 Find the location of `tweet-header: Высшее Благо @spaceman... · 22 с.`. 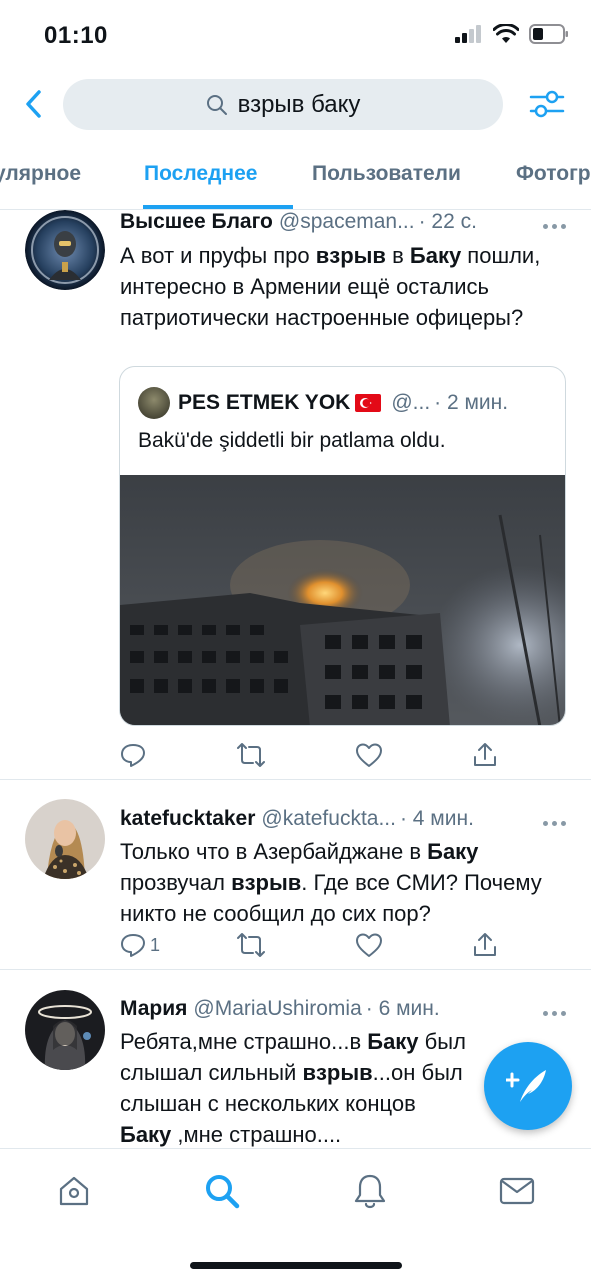

tweet-header: Высшее Благо @spaceman... · 22 с. is located at coordinates (345, 225).